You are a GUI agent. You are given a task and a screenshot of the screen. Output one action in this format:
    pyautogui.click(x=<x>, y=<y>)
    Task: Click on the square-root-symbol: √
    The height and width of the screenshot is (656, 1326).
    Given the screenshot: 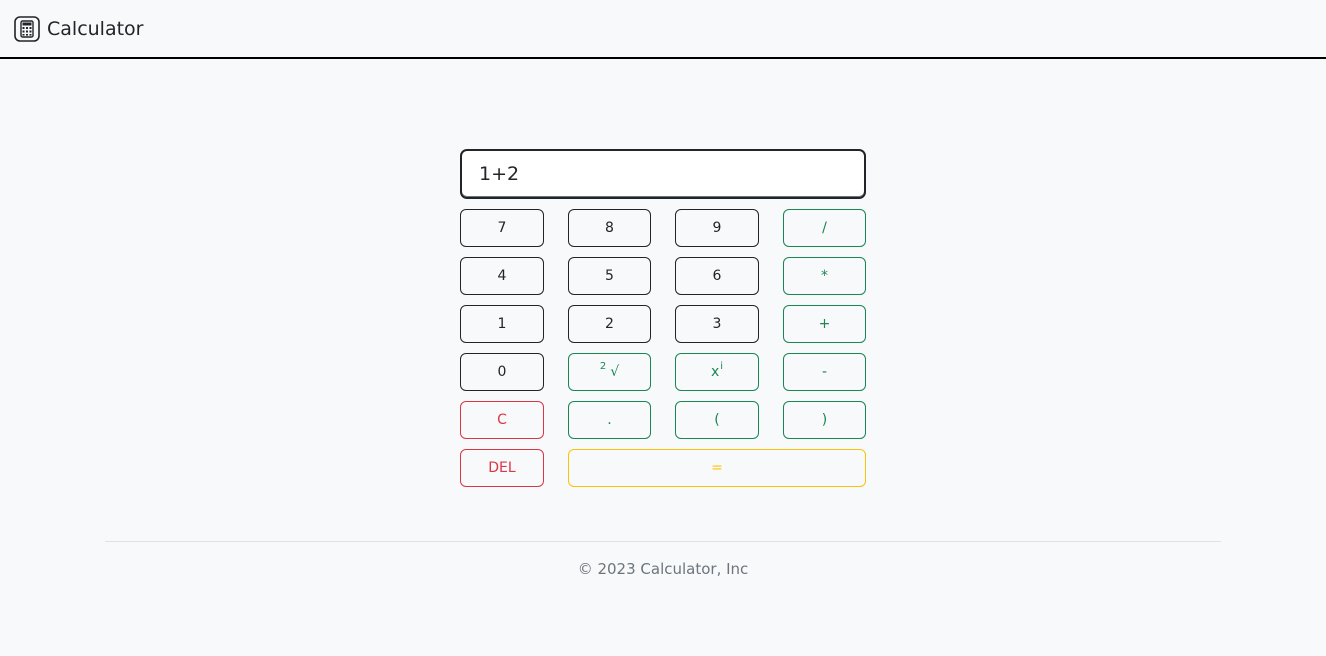 What is the action you would take?
    pyautogui.click(x=615, y=372)
    